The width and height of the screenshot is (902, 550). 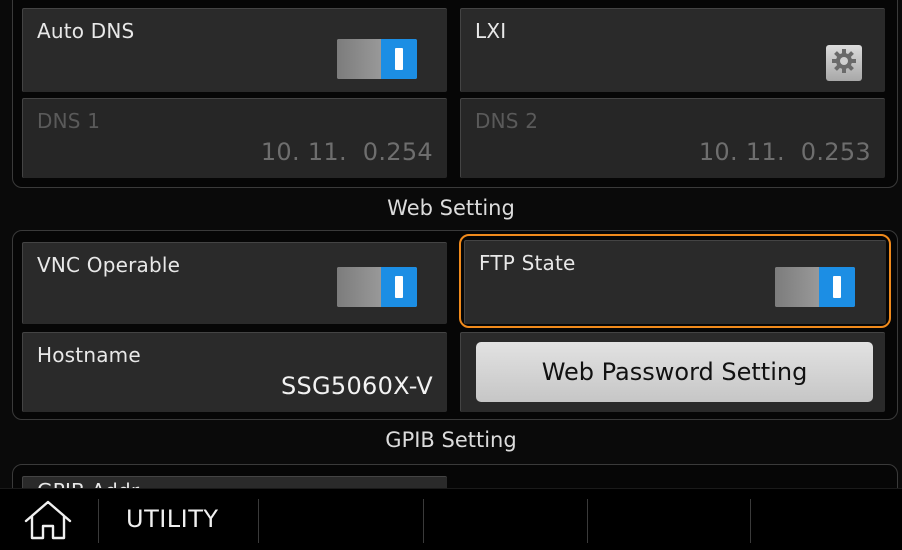 I want to click on dns2-value: 10. 11. 0.253, so click(x=784, y=152).